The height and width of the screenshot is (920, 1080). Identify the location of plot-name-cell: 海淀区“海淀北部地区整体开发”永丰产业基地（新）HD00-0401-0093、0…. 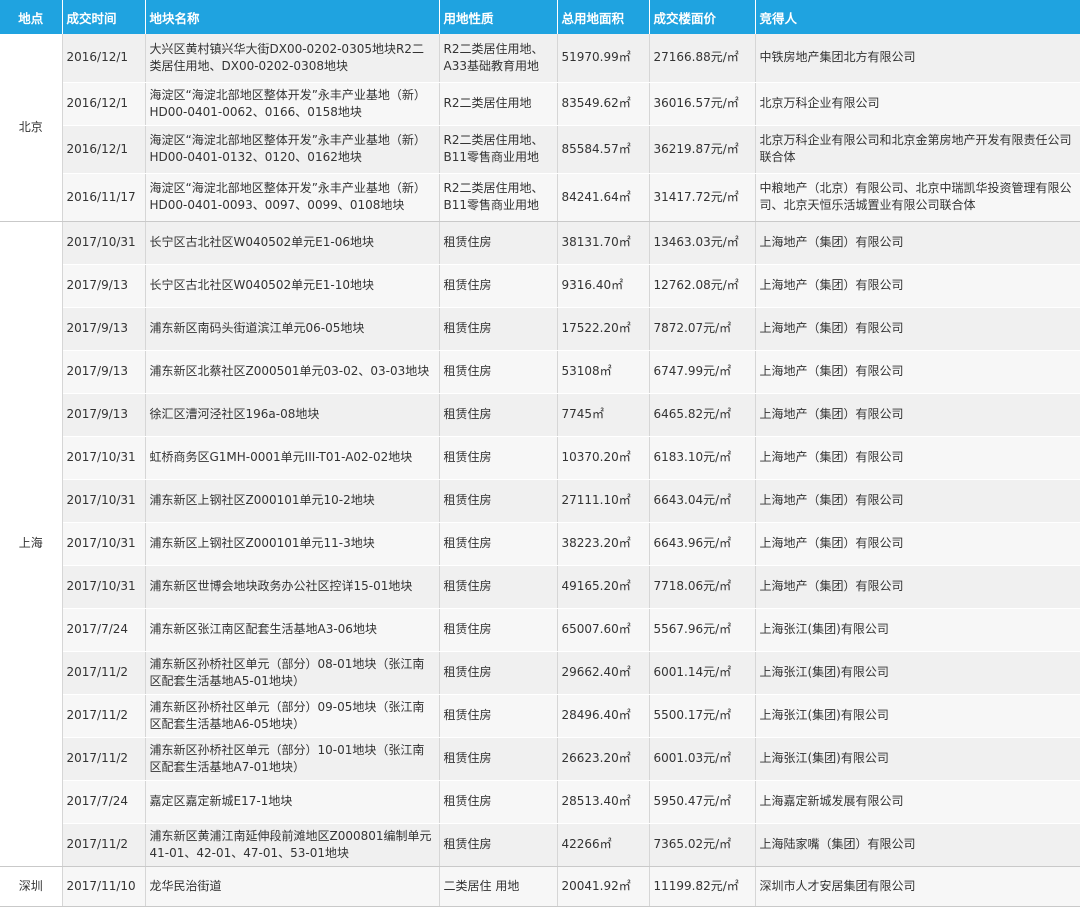
(292, 197).